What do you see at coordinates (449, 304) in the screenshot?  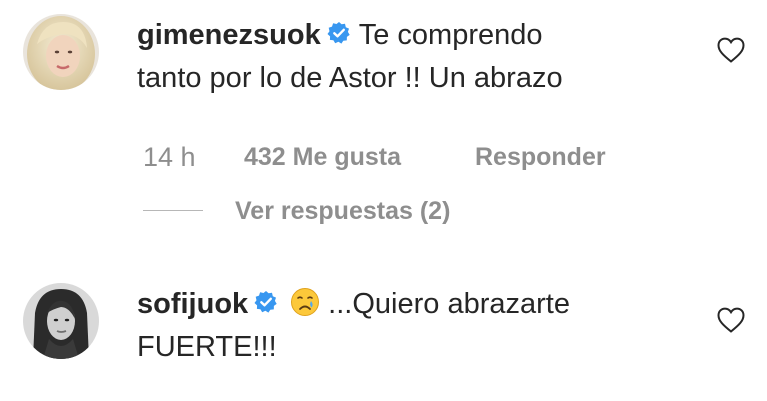 I see `comment-text-line1: ...Quiero abrazarte` at bounding box center [449, 304].